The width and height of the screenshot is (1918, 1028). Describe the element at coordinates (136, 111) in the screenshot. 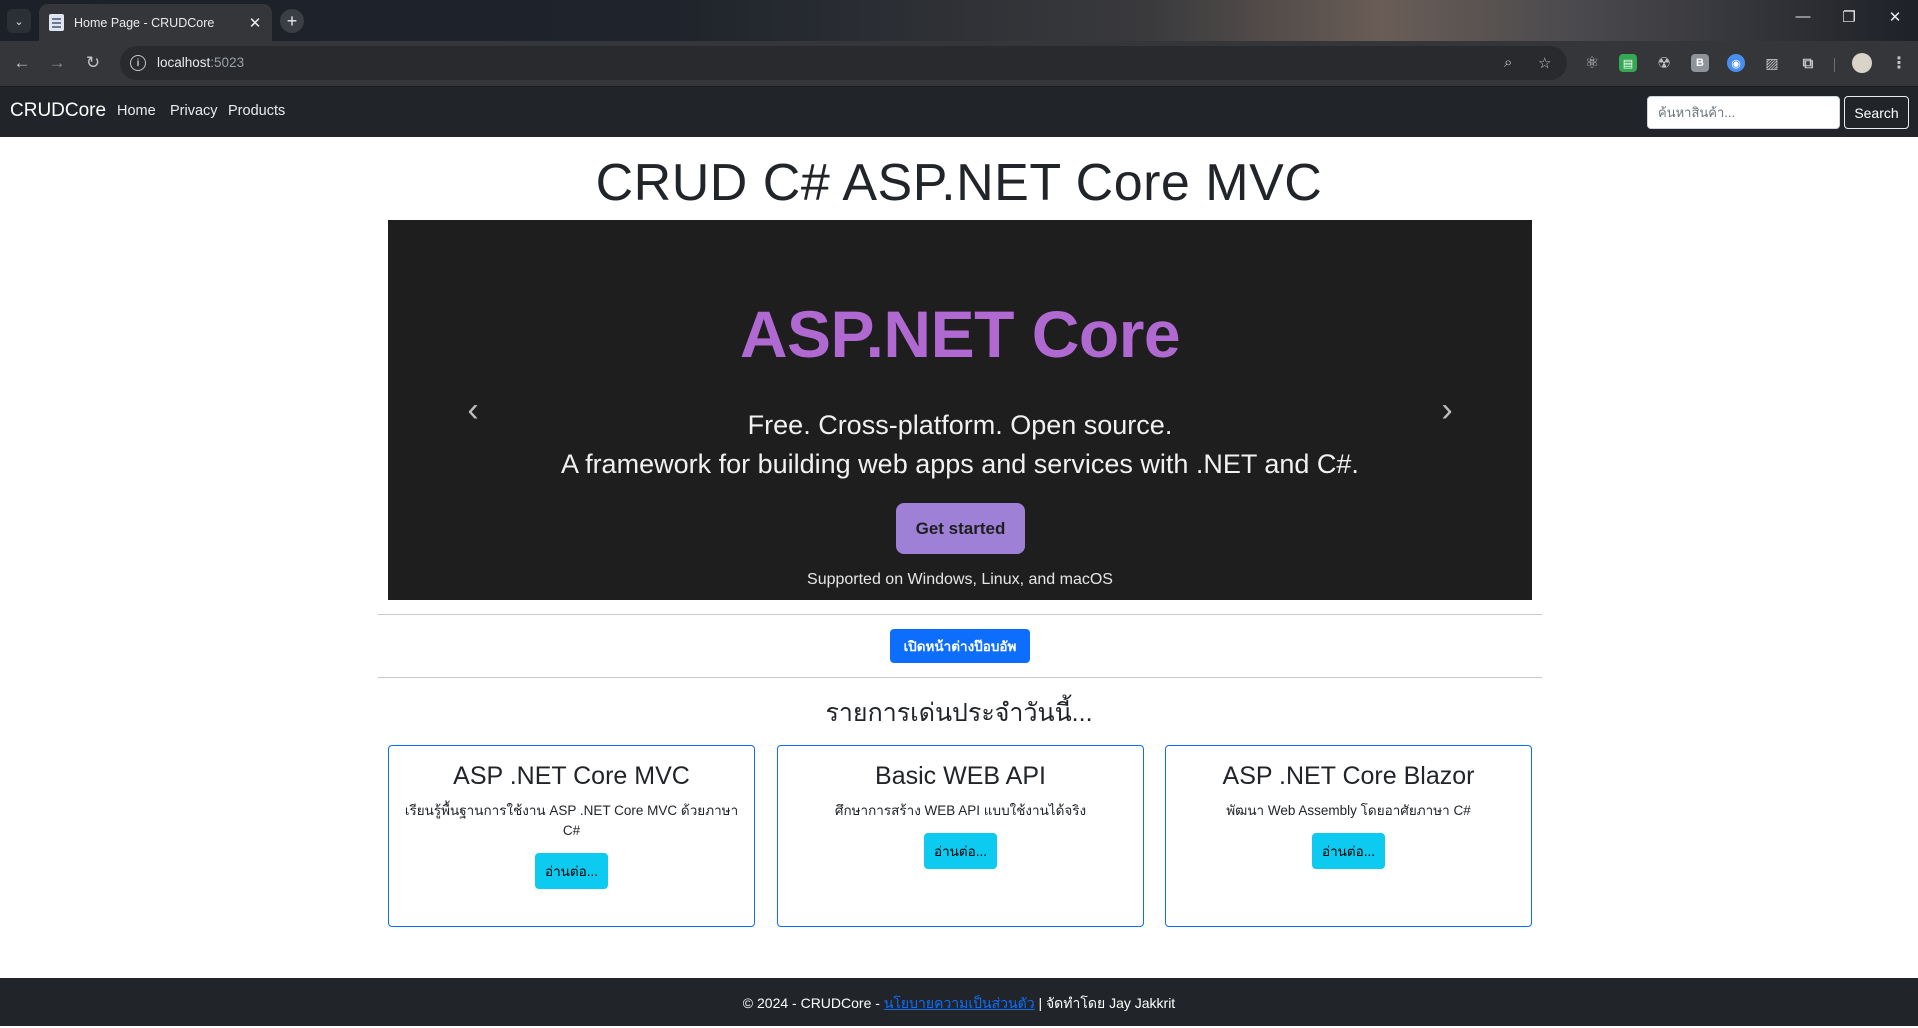

I see `nav-link-home: Home` at that location.